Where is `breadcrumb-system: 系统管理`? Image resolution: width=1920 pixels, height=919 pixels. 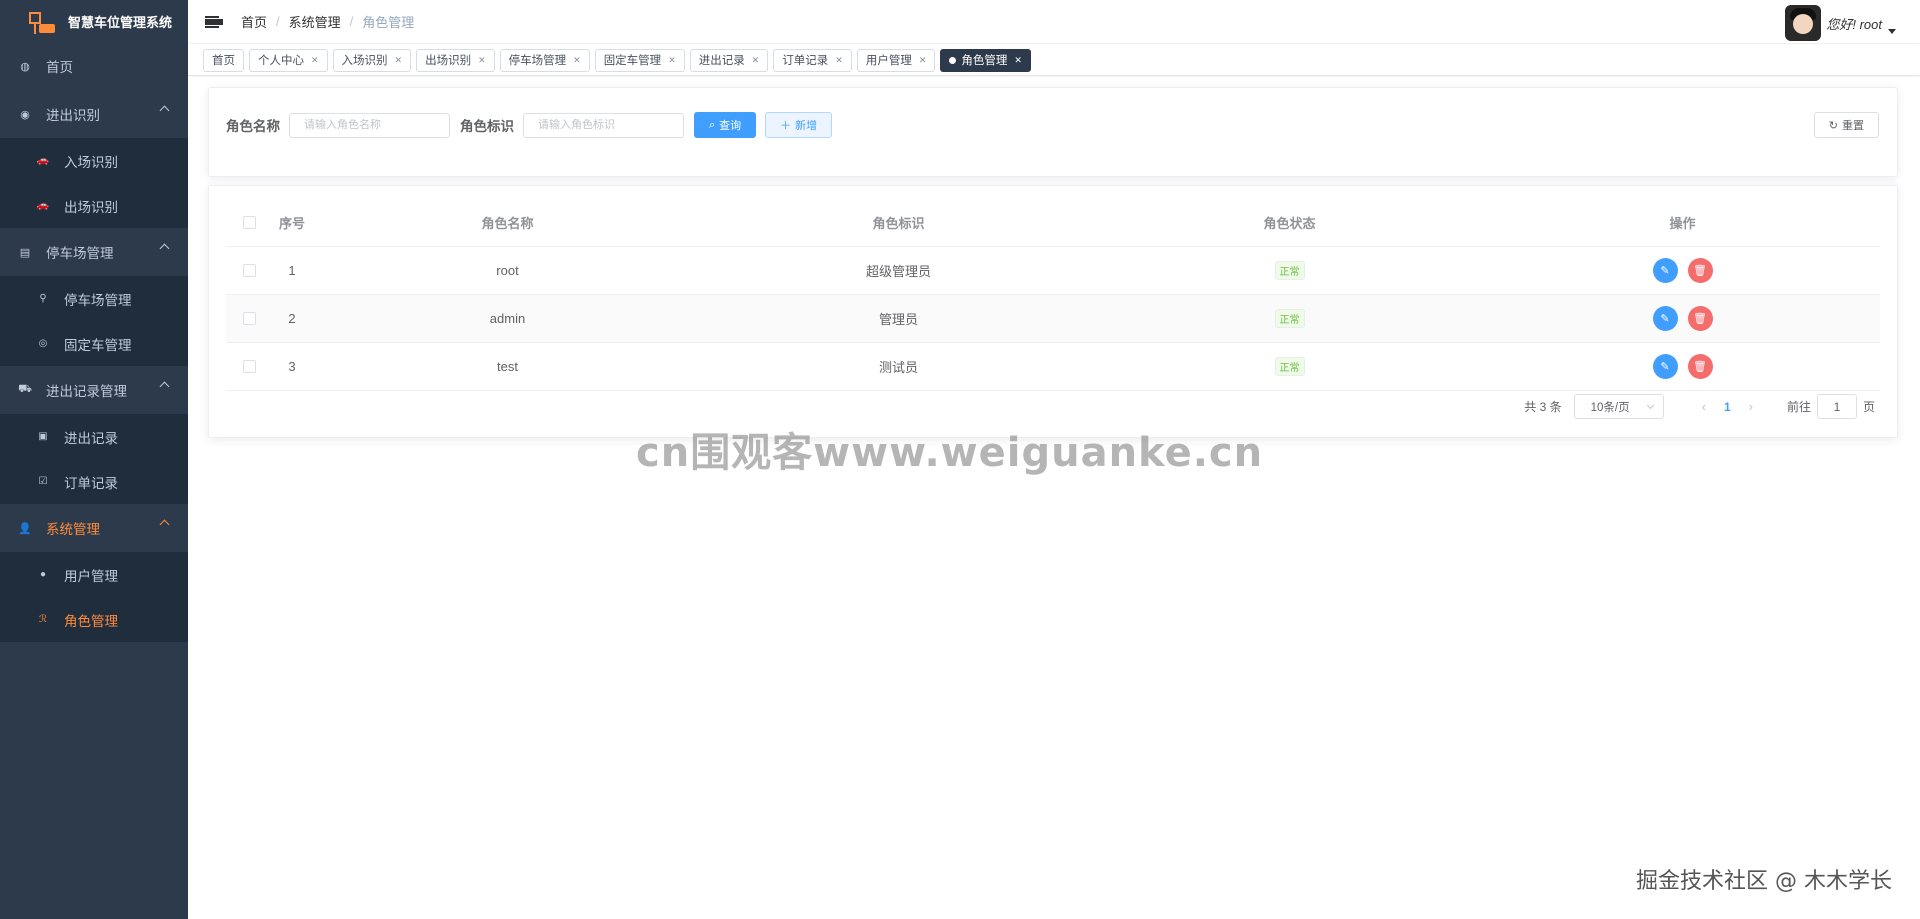 breadcrumb-system: 系统管理 is located at coordinates (315, 21).